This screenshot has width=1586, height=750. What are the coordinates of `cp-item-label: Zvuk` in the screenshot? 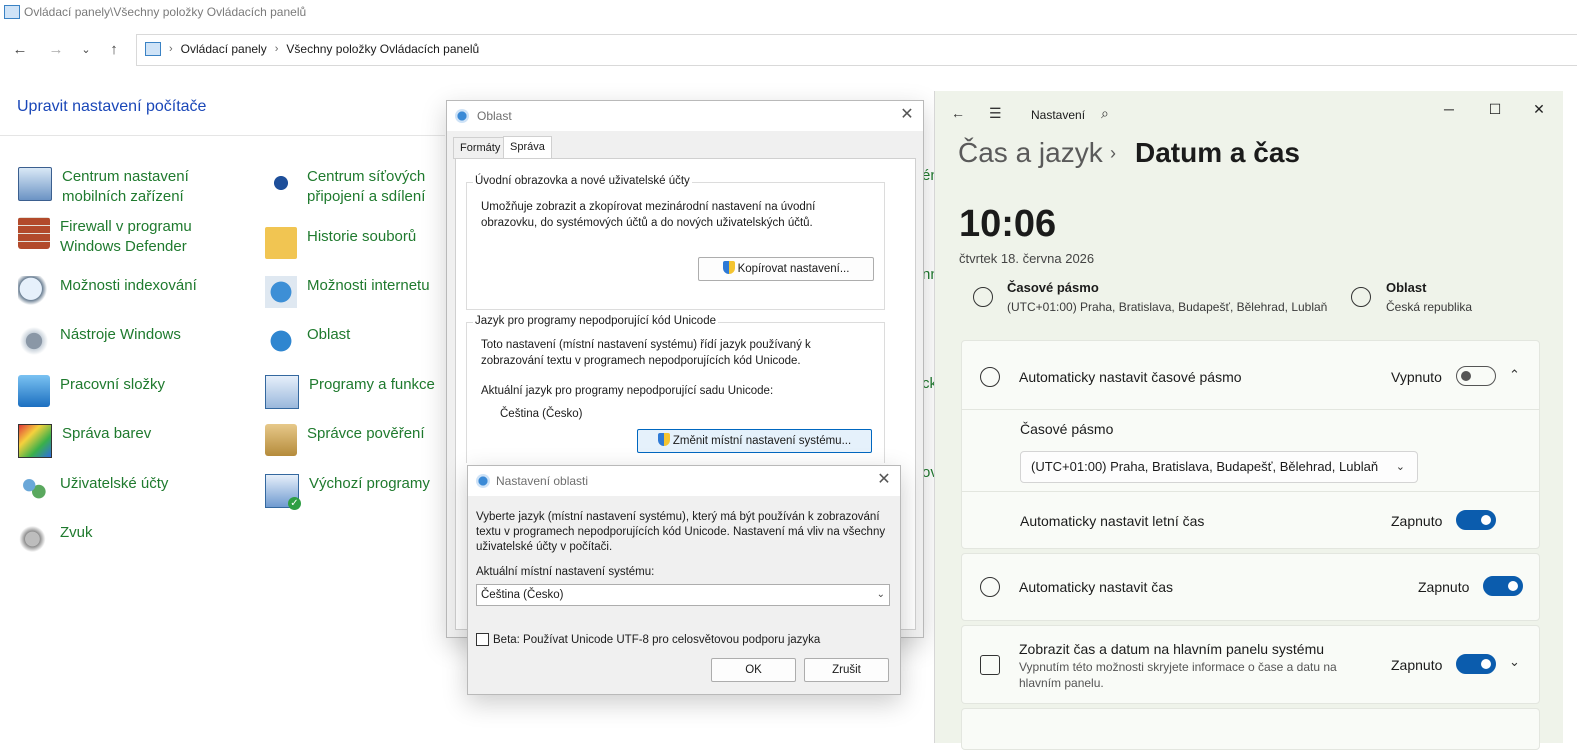 It's located at (76, 532).